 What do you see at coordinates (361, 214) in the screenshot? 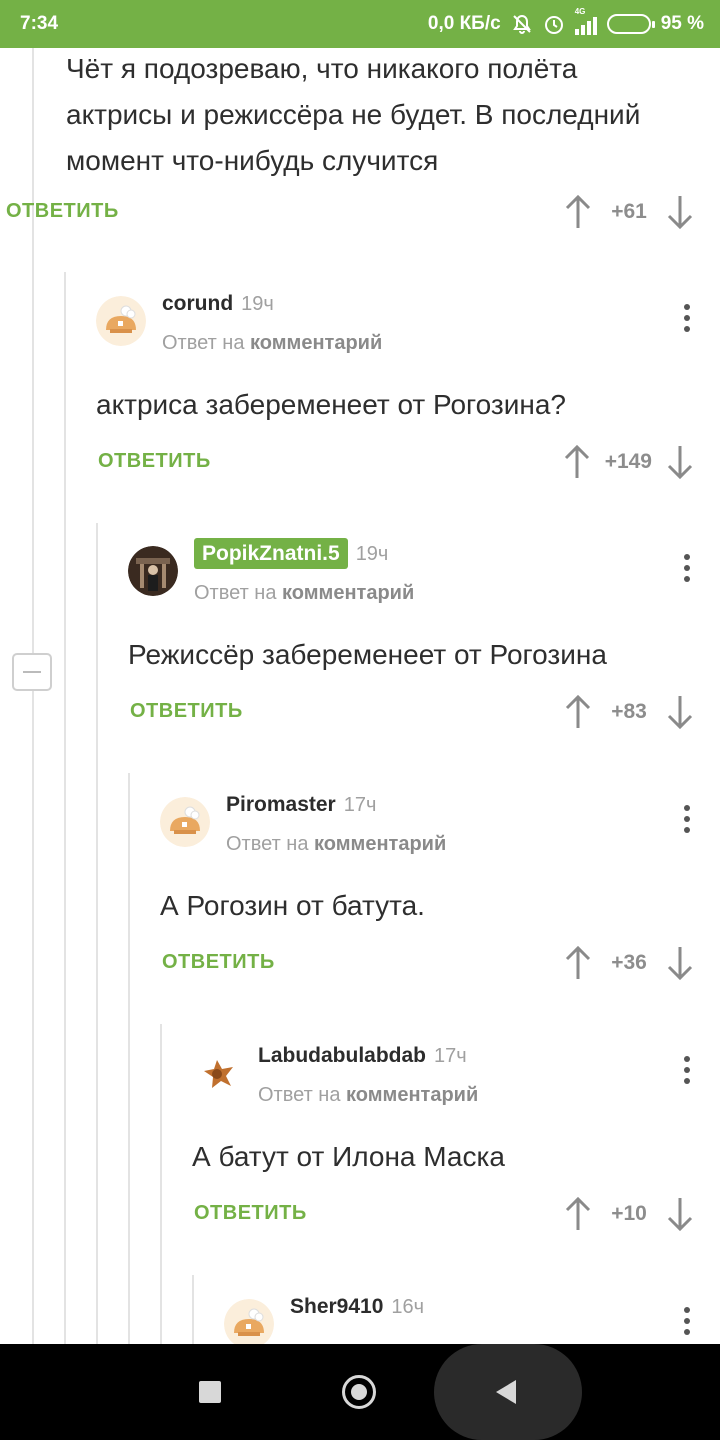
I see `comment-actions: ОТВЕТИТЬ +61` at bounding box center [361, 214].